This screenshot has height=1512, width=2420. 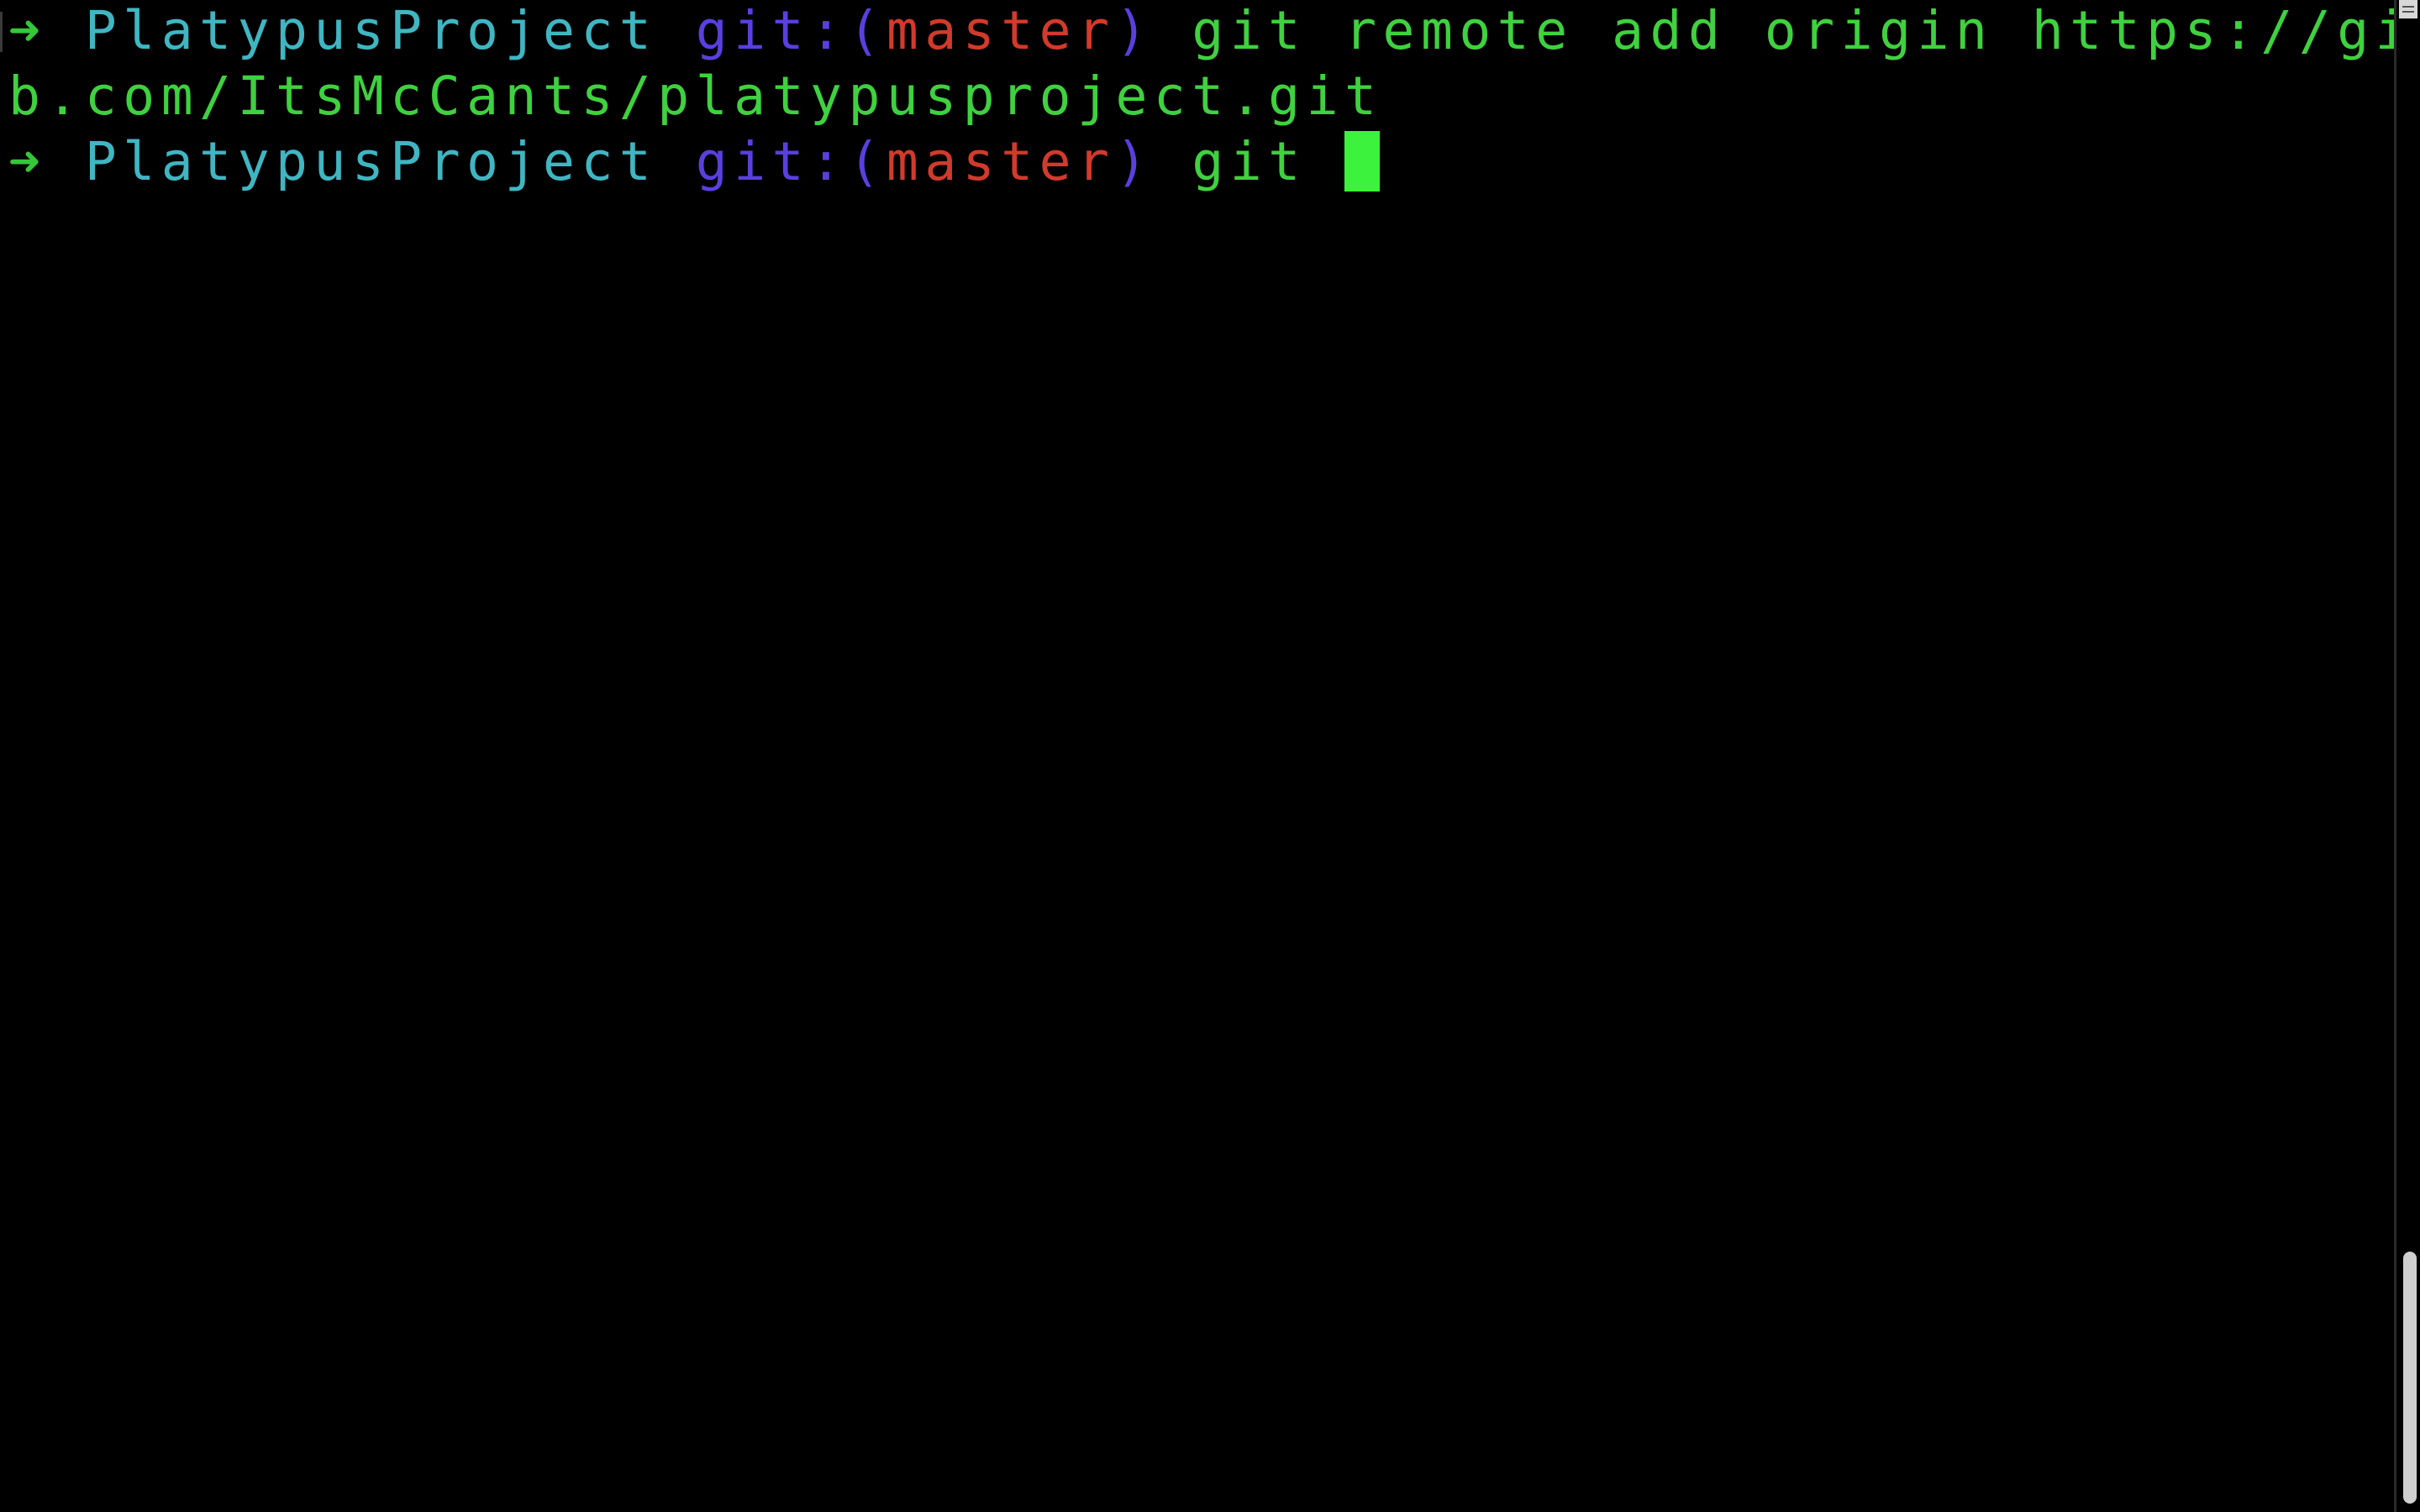 I want to click on command-continuation: b.com/ItsMcCants/platypusproject.git, so click(x=695, y=96).